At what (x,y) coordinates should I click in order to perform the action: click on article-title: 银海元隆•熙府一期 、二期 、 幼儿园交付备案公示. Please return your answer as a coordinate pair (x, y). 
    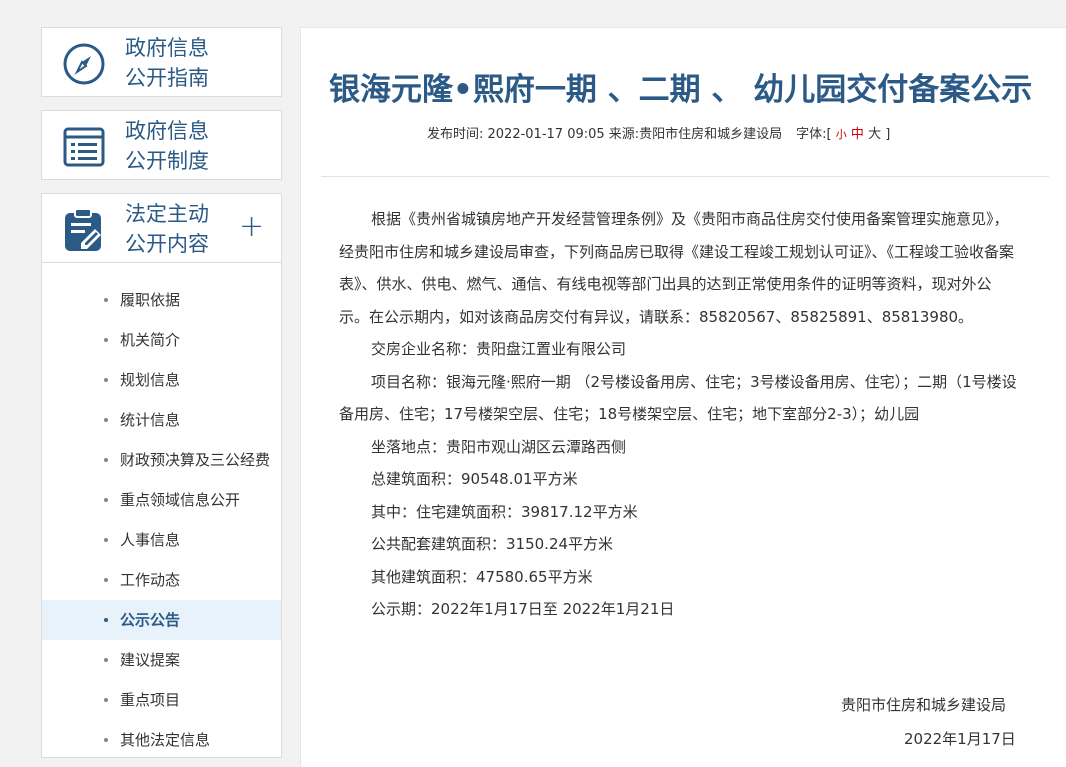
    Looking at the image, I should click on (681, 90).